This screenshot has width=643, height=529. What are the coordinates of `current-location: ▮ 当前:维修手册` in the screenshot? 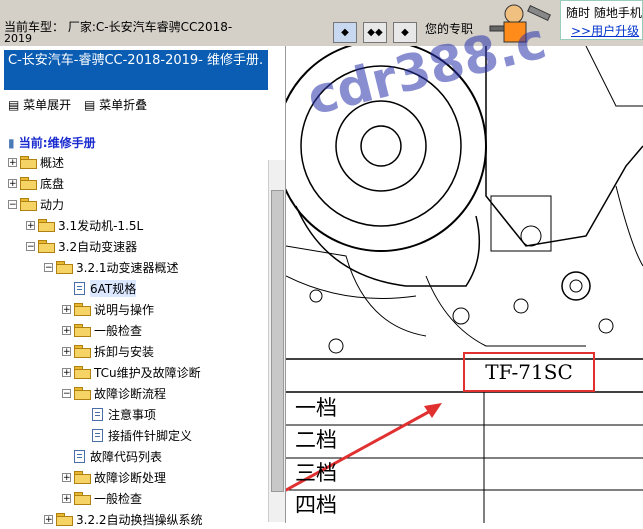 It's located at (52, 142).